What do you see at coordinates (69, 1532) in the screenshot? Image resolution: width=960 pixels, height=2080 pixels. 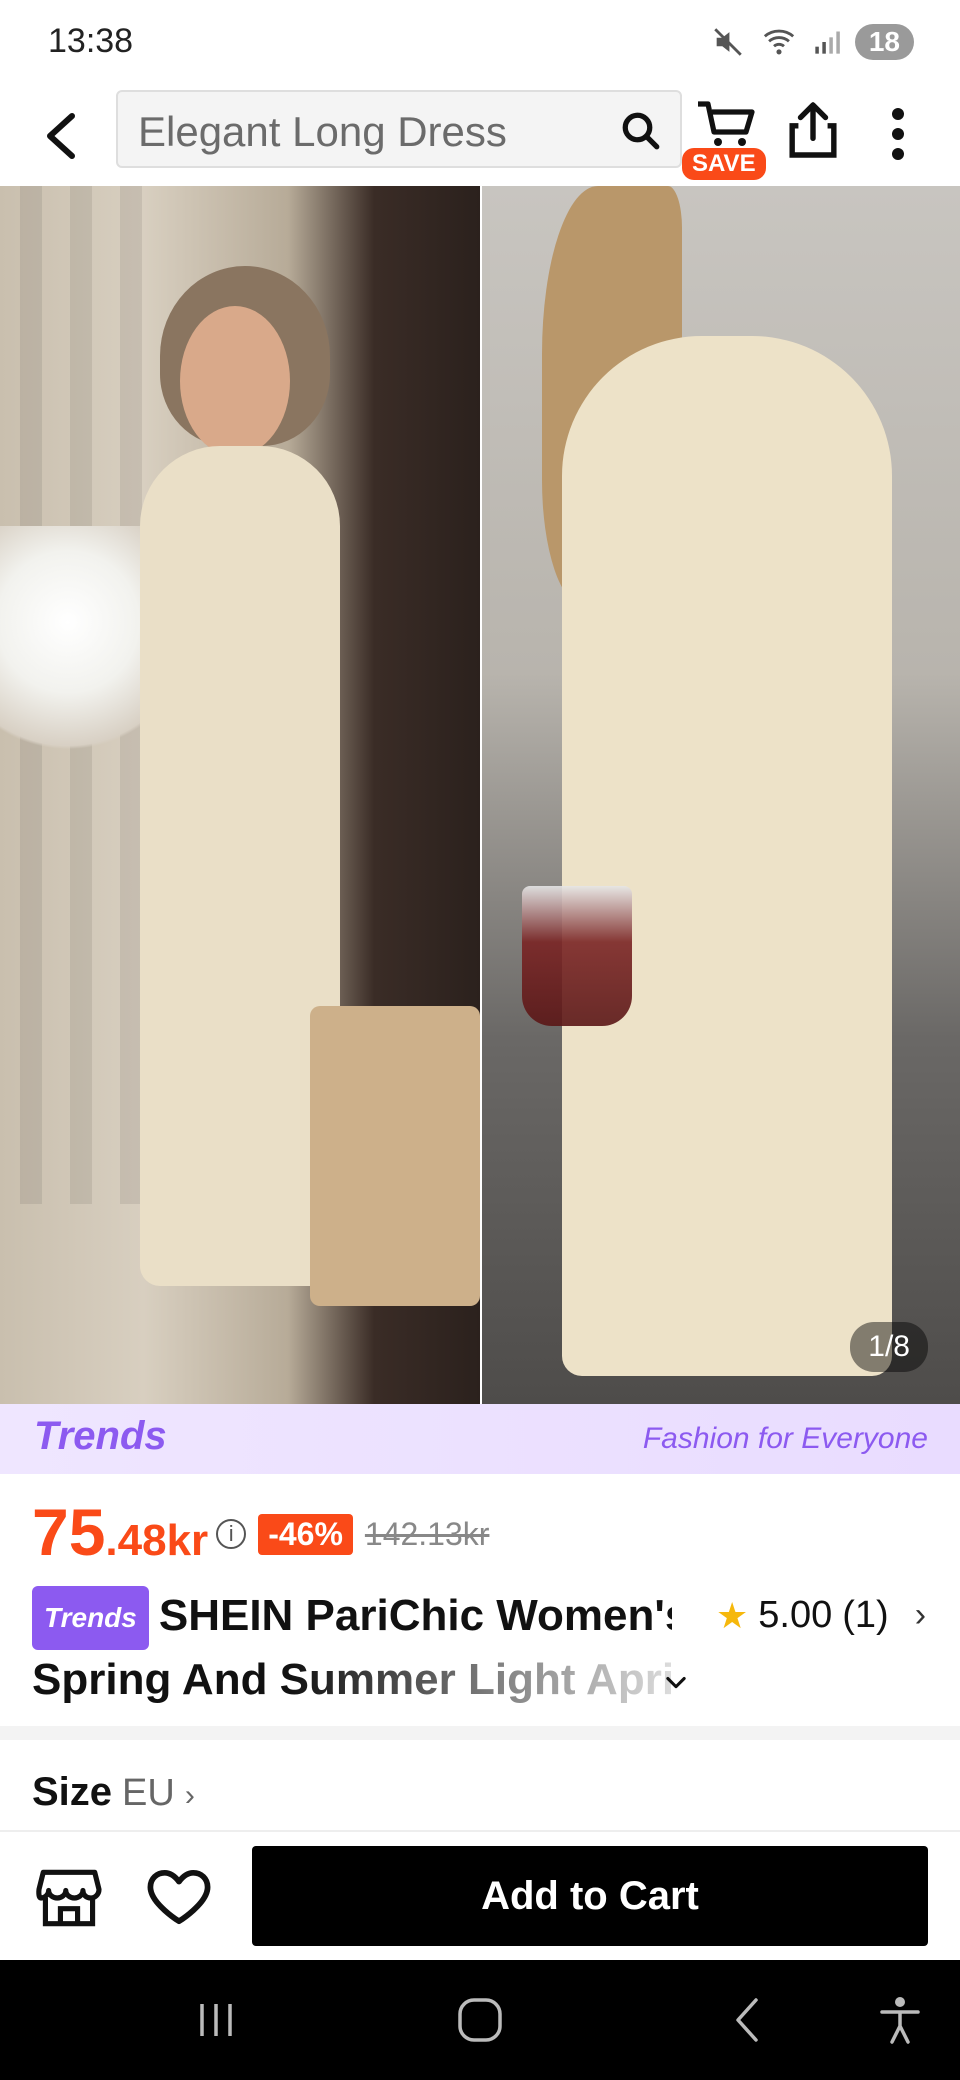 I see `price-main: 75` at bounding box center [69, 1532].